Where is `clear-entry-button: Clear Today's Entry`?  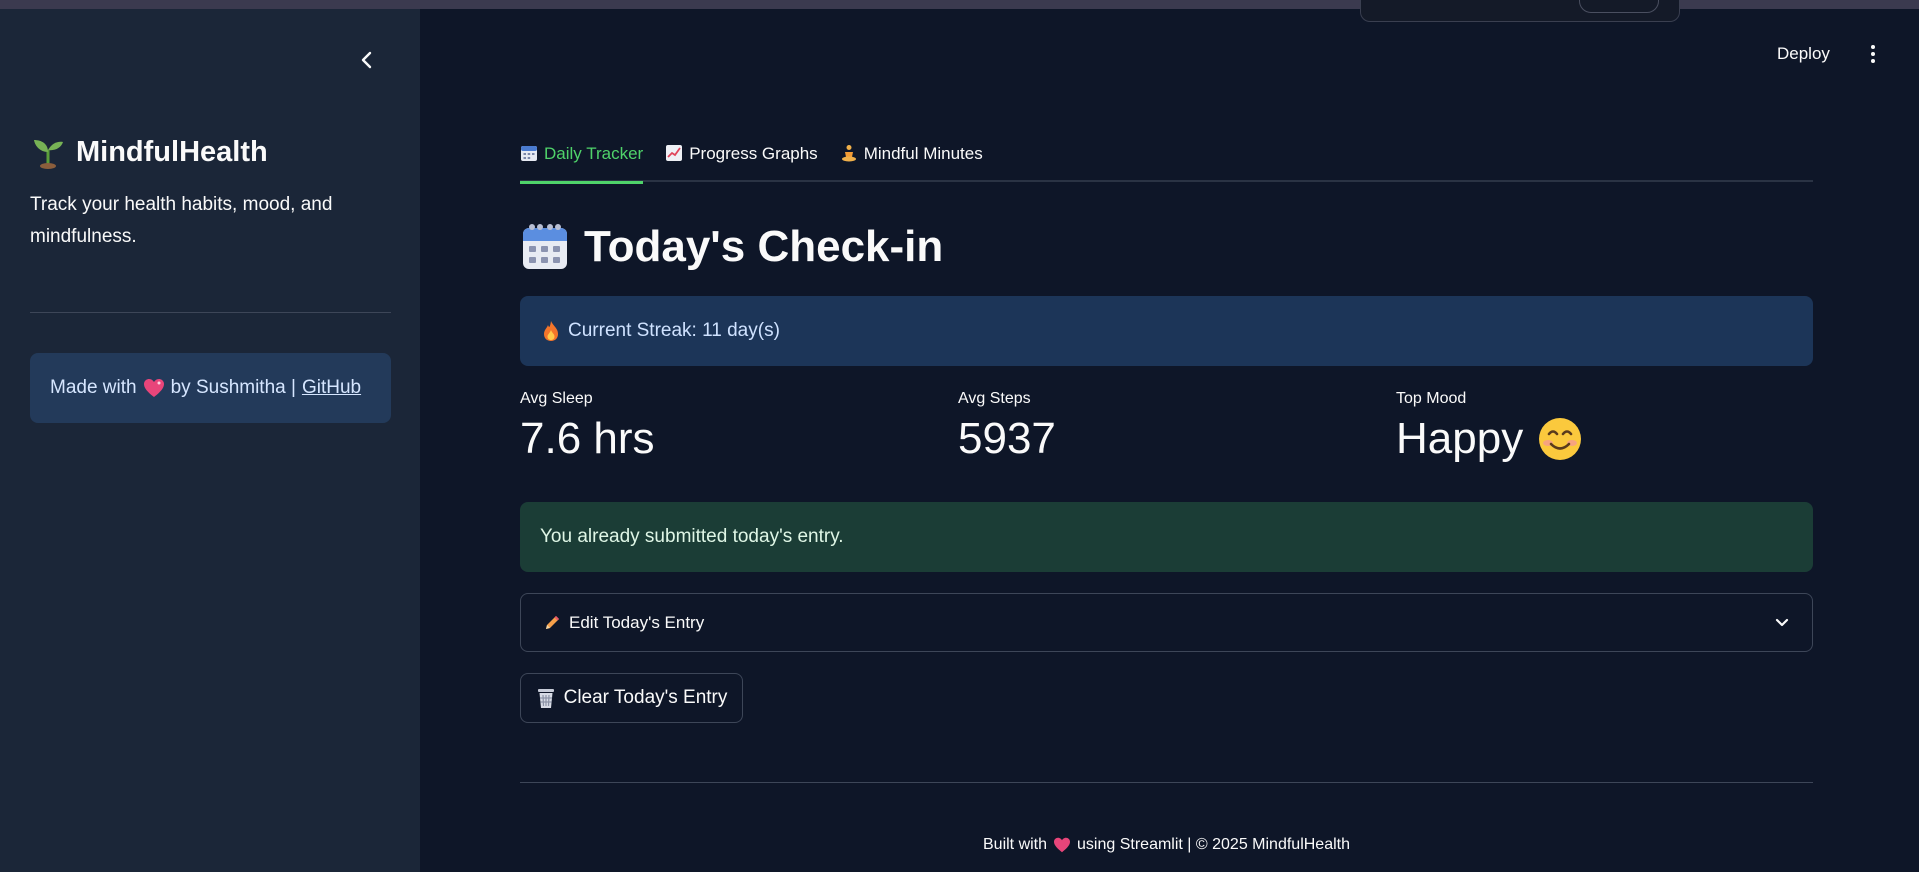 clear-entry-button: Clear Today's Entry is located at coordinates (631, 698).